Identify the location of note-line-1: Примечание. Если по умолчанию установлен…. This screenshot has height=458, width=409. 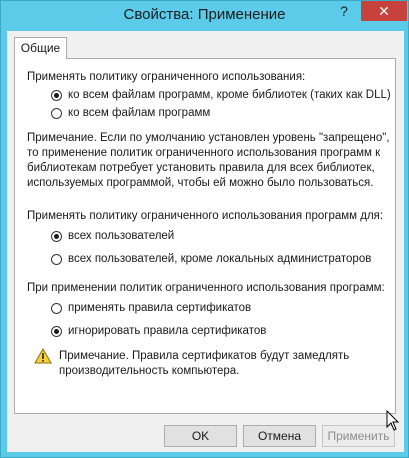
(208, 138).